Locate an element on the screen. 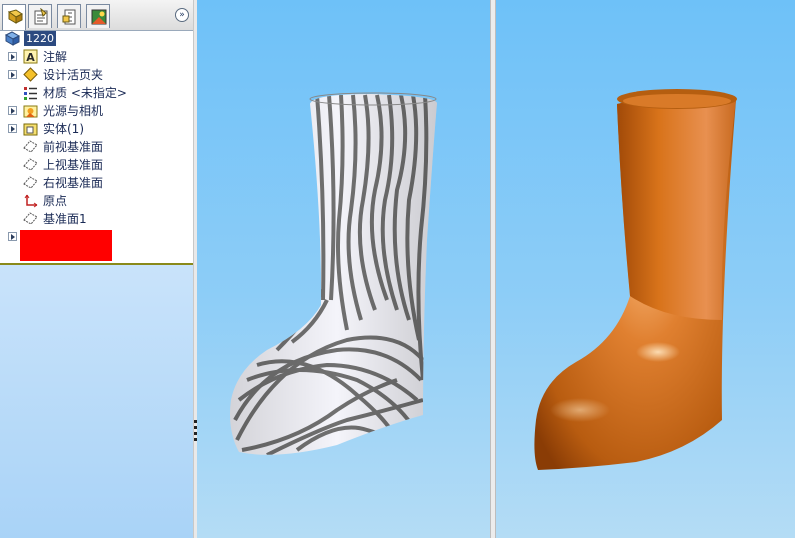 The height and width of the screenshot is (538, 795). tree-item-label: 实体(1) is located at coordinates (63, 129).